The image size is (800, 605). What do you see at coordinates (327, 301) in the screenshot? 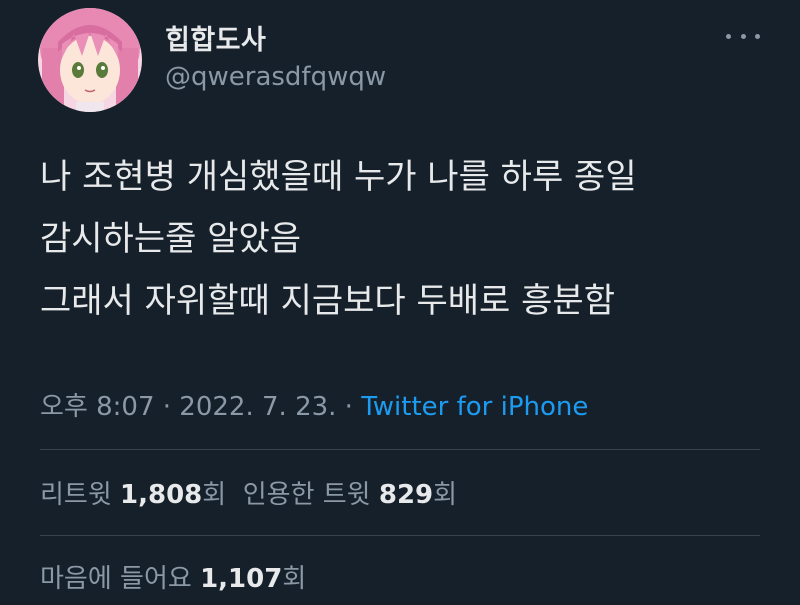
I see `tweet-line: 그래서 자위할때 지금보다 두배로 흥분함` at bounding box center [327, 301].